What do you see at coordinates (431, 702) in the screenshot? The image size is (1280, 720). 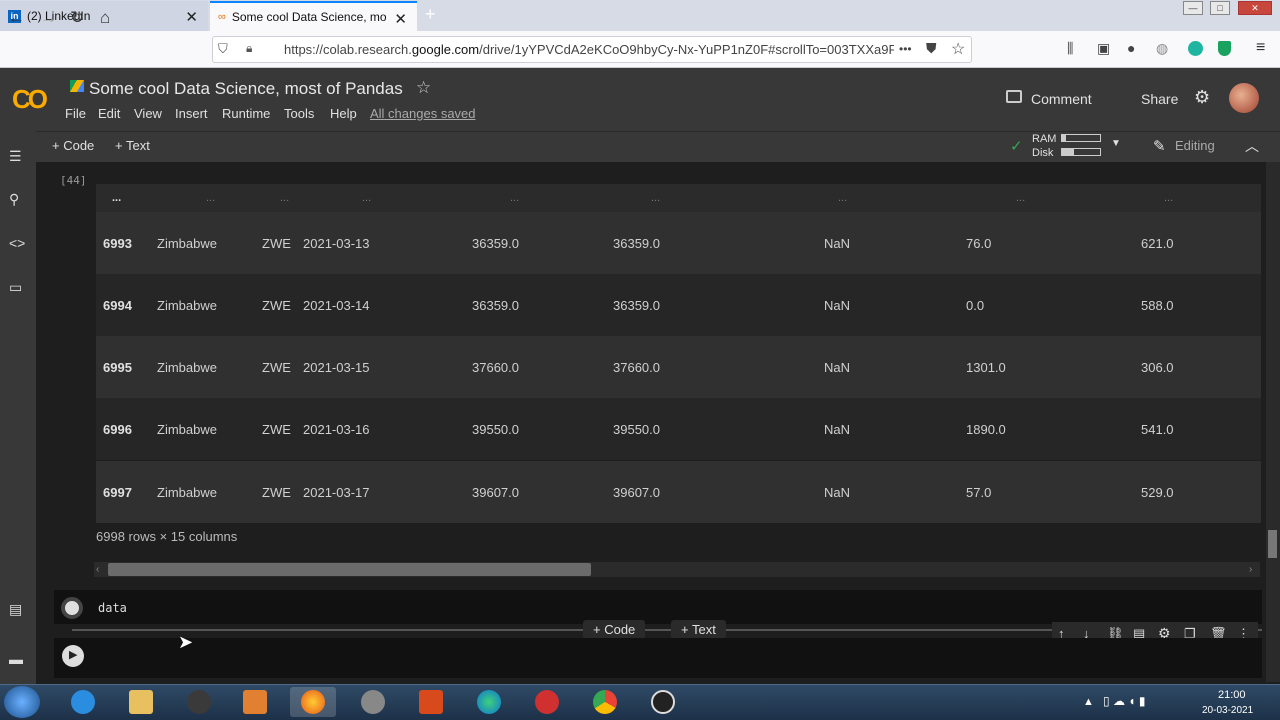 I see `office-taskbar-icon` at bounding box center [431, 702].